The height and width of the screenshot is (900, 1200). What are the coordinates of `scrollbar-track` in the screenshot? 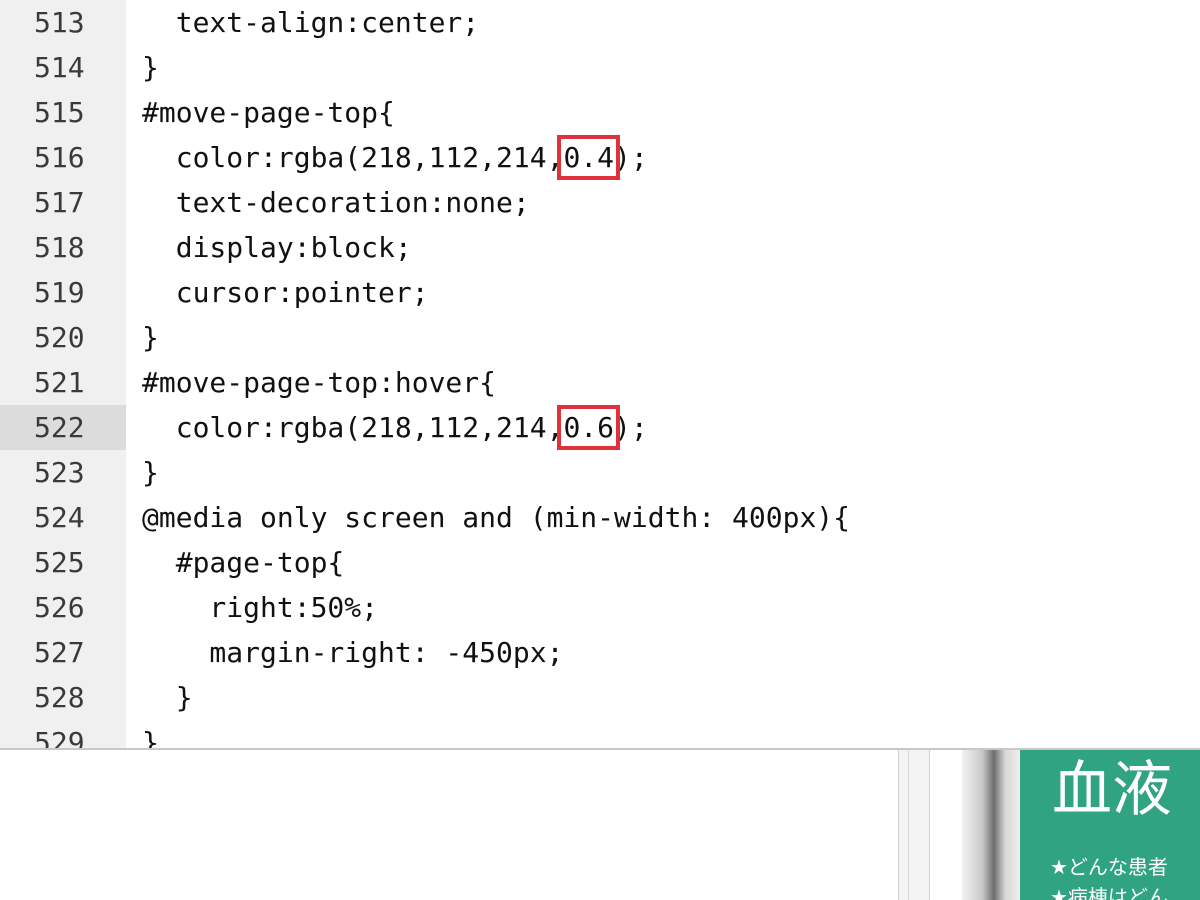 It's located at (908, 825).